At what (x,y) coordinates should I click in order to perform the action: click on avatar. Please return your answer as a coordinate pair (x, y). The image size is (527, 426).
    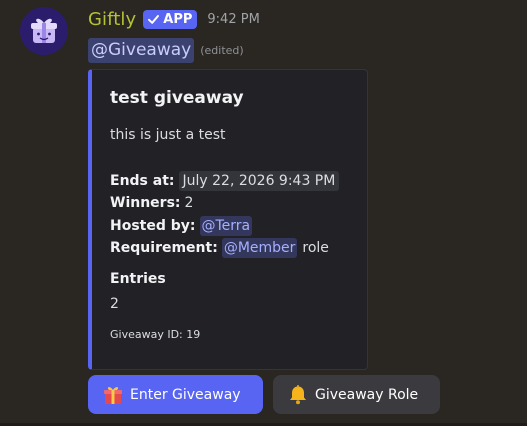
    Looking at the image, I should click on (44, 31).